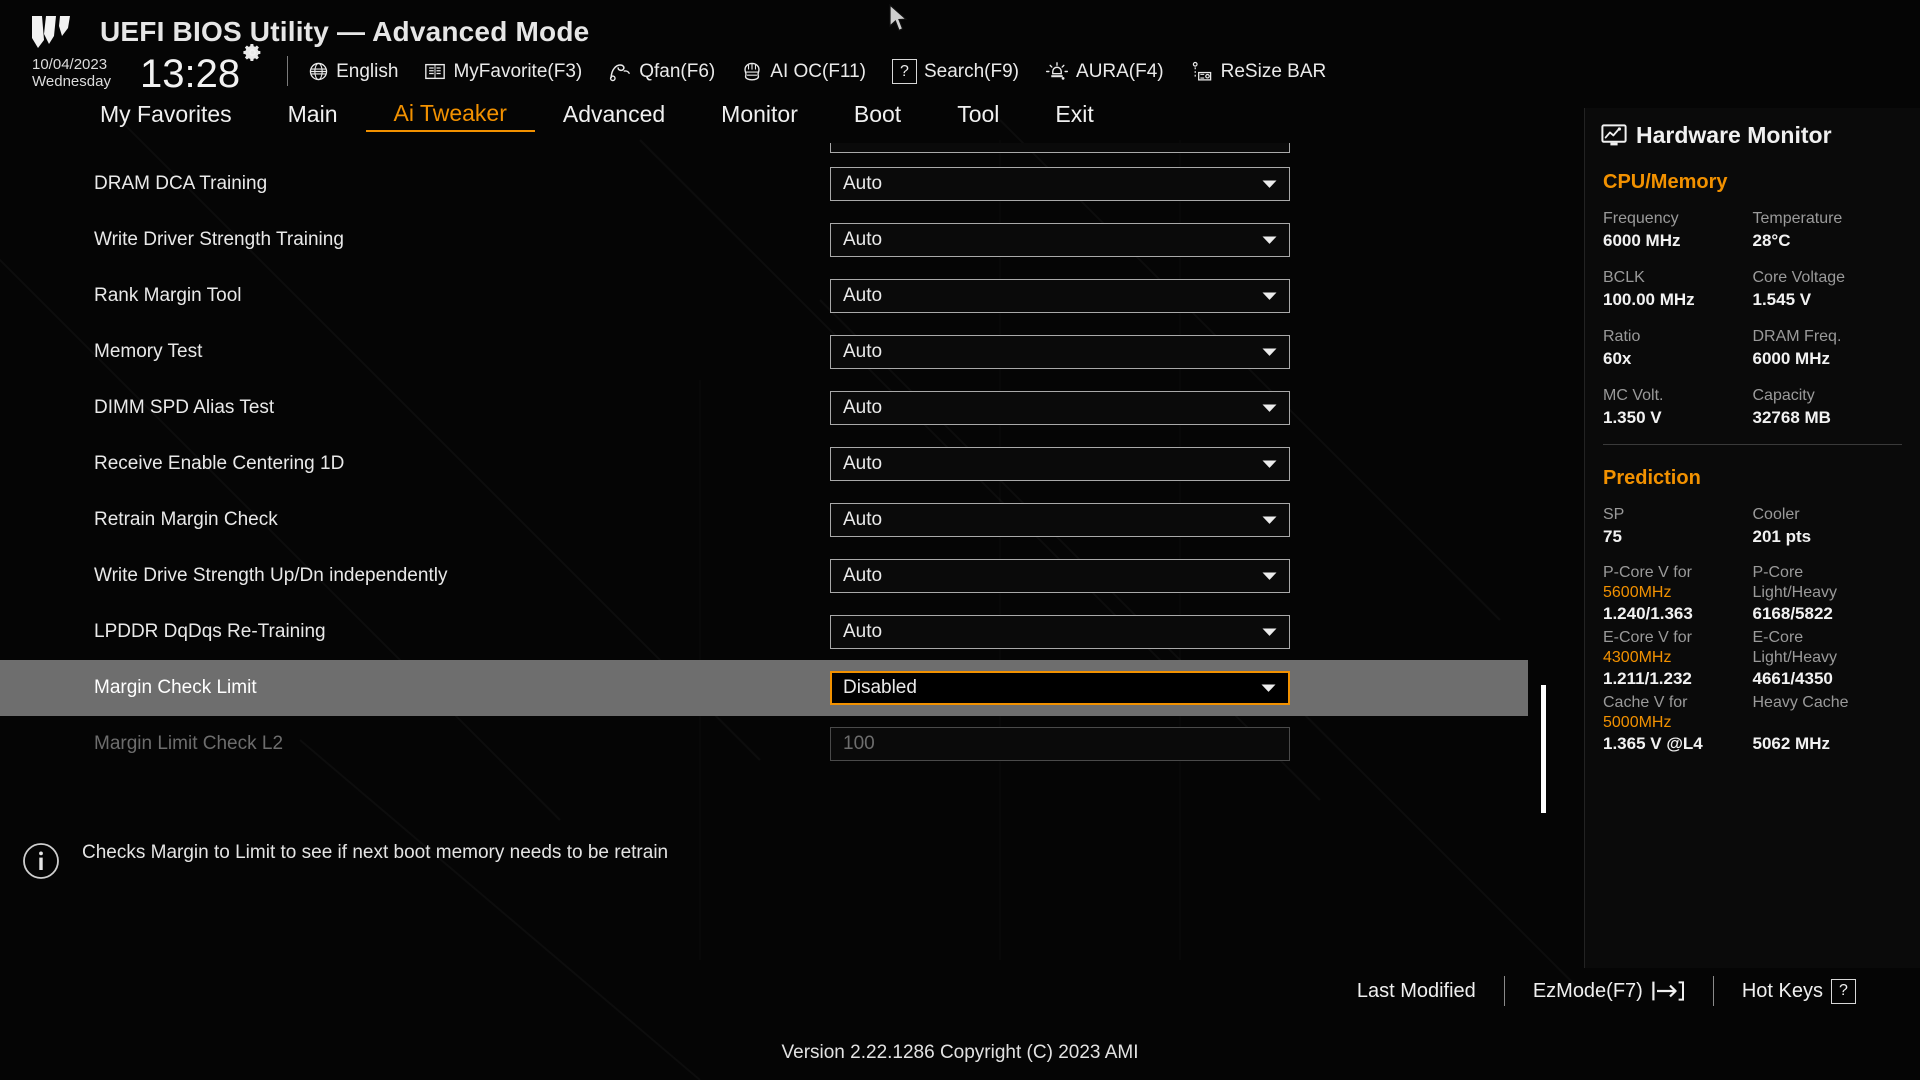 The width and height of the screenshot is (1920, 1080). What do you see at coordinates (1828, 289) in the screenshot?
I see `hw-cell-core-voltage: Core Voltage 1.545 V` at bounding box center [1828, 289].